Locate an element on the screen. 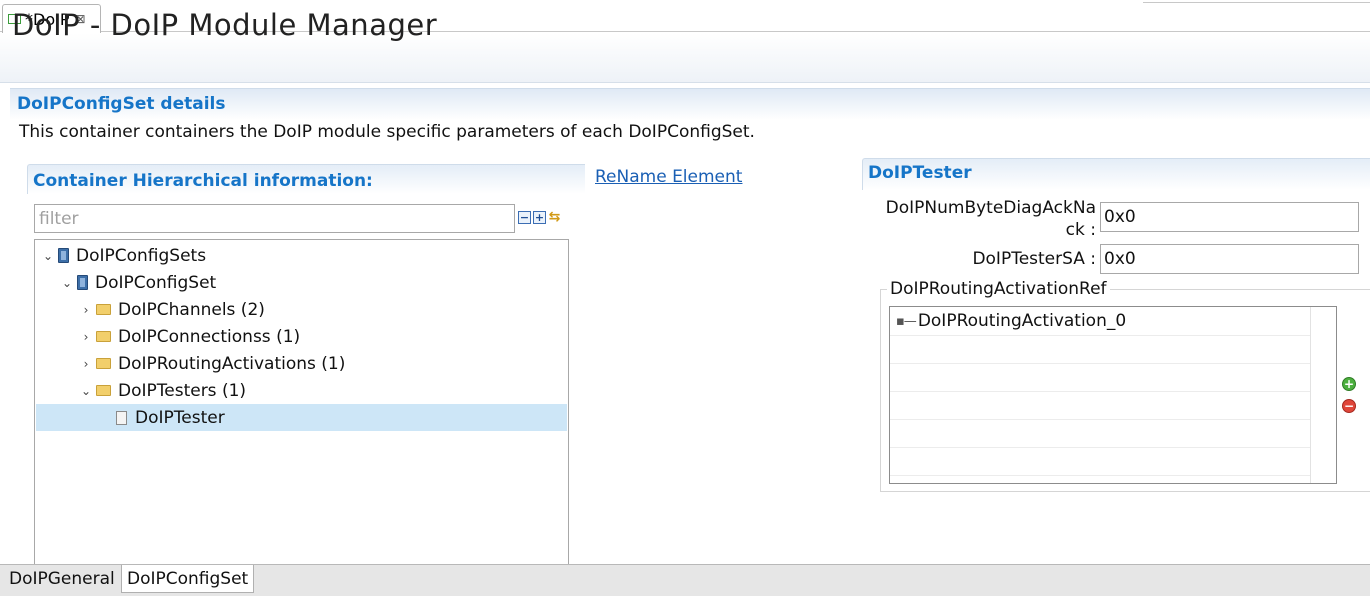  num-byte-label-line2: ck : is located at coordinates (1080, 230).